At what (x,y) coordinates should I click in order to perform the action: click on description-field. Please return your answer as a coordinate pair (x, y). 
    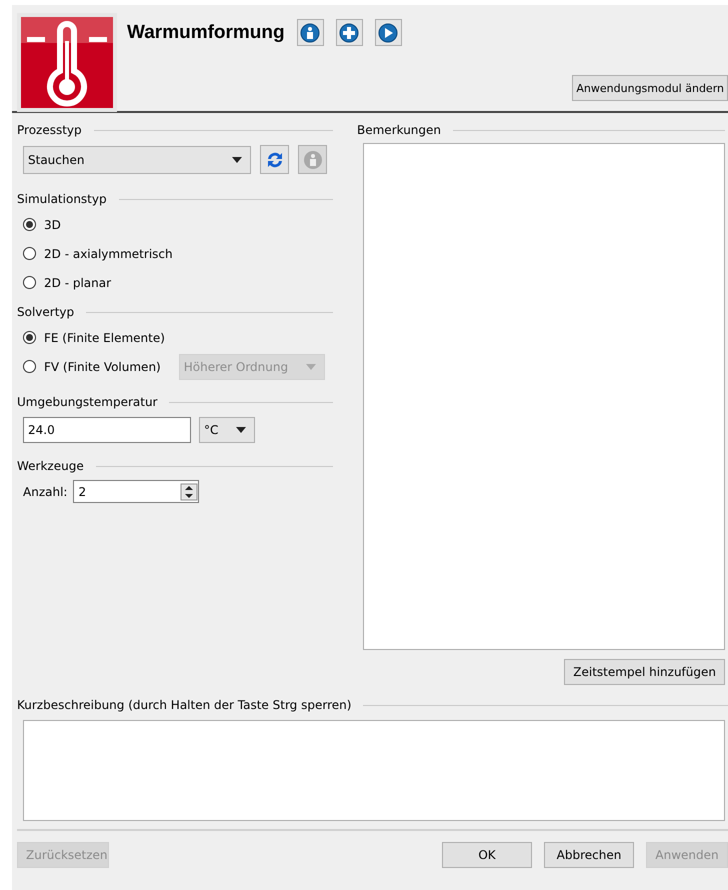
    Looking at the image, I should click on (374, 770).